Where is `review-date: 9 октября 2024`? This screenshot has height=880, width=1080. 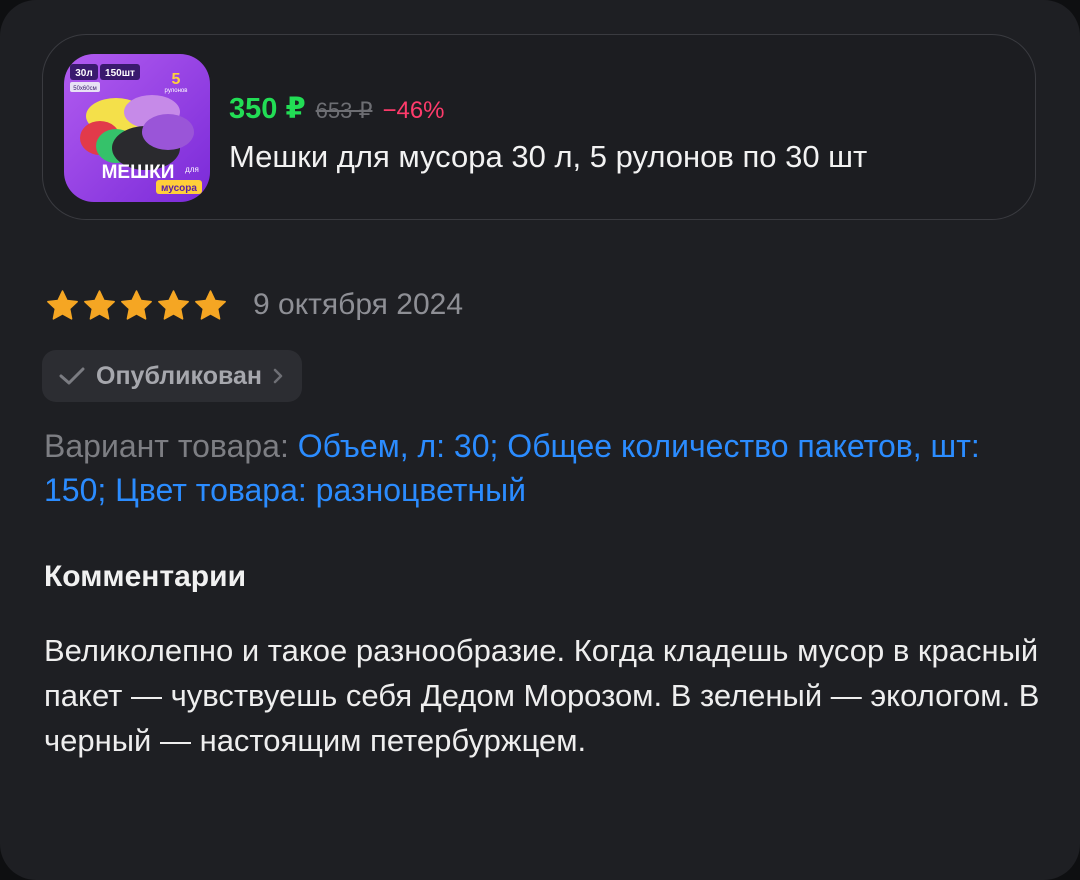 review-date: 9 октября 2024 is located at coordinates (358, 304).